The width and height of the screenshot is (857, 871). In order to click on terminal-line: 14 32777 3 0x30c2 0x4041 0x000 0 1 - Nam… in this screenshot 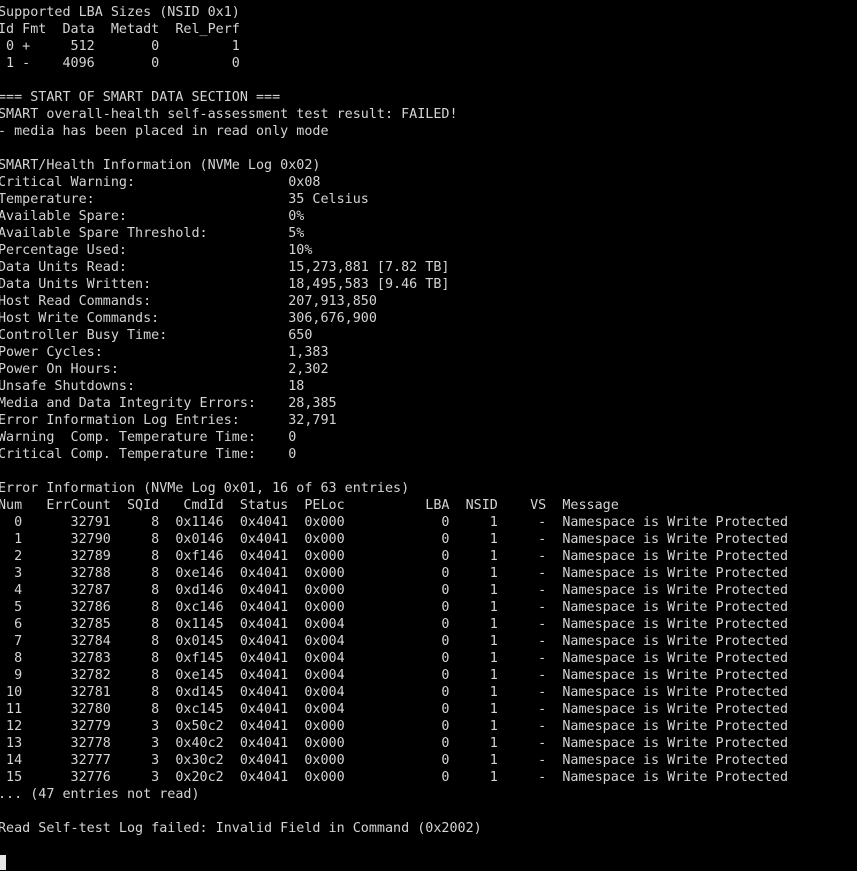, I will do `click(394, 760)`.